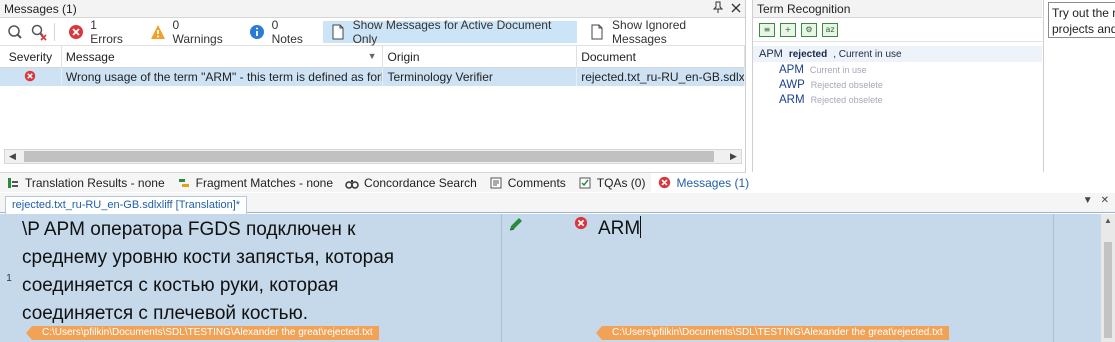  I want to click on tip-line: Try out the r, so click(1083, 13).